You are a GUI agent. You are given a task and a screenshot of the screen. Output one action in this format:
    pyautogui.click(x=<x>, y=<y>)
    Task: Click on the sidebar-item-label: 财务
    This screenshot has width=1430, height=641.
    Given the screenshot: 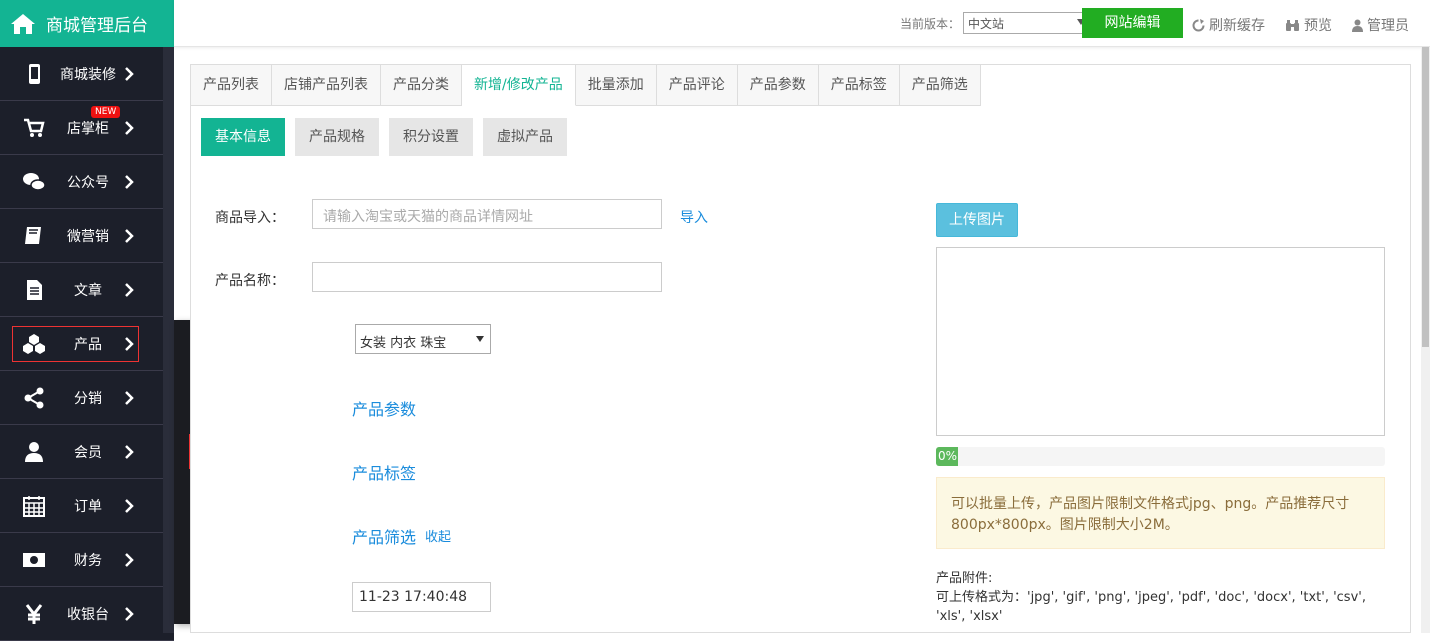 What is the action you would take?
    pyautogui.click(x=88, y=560)
    